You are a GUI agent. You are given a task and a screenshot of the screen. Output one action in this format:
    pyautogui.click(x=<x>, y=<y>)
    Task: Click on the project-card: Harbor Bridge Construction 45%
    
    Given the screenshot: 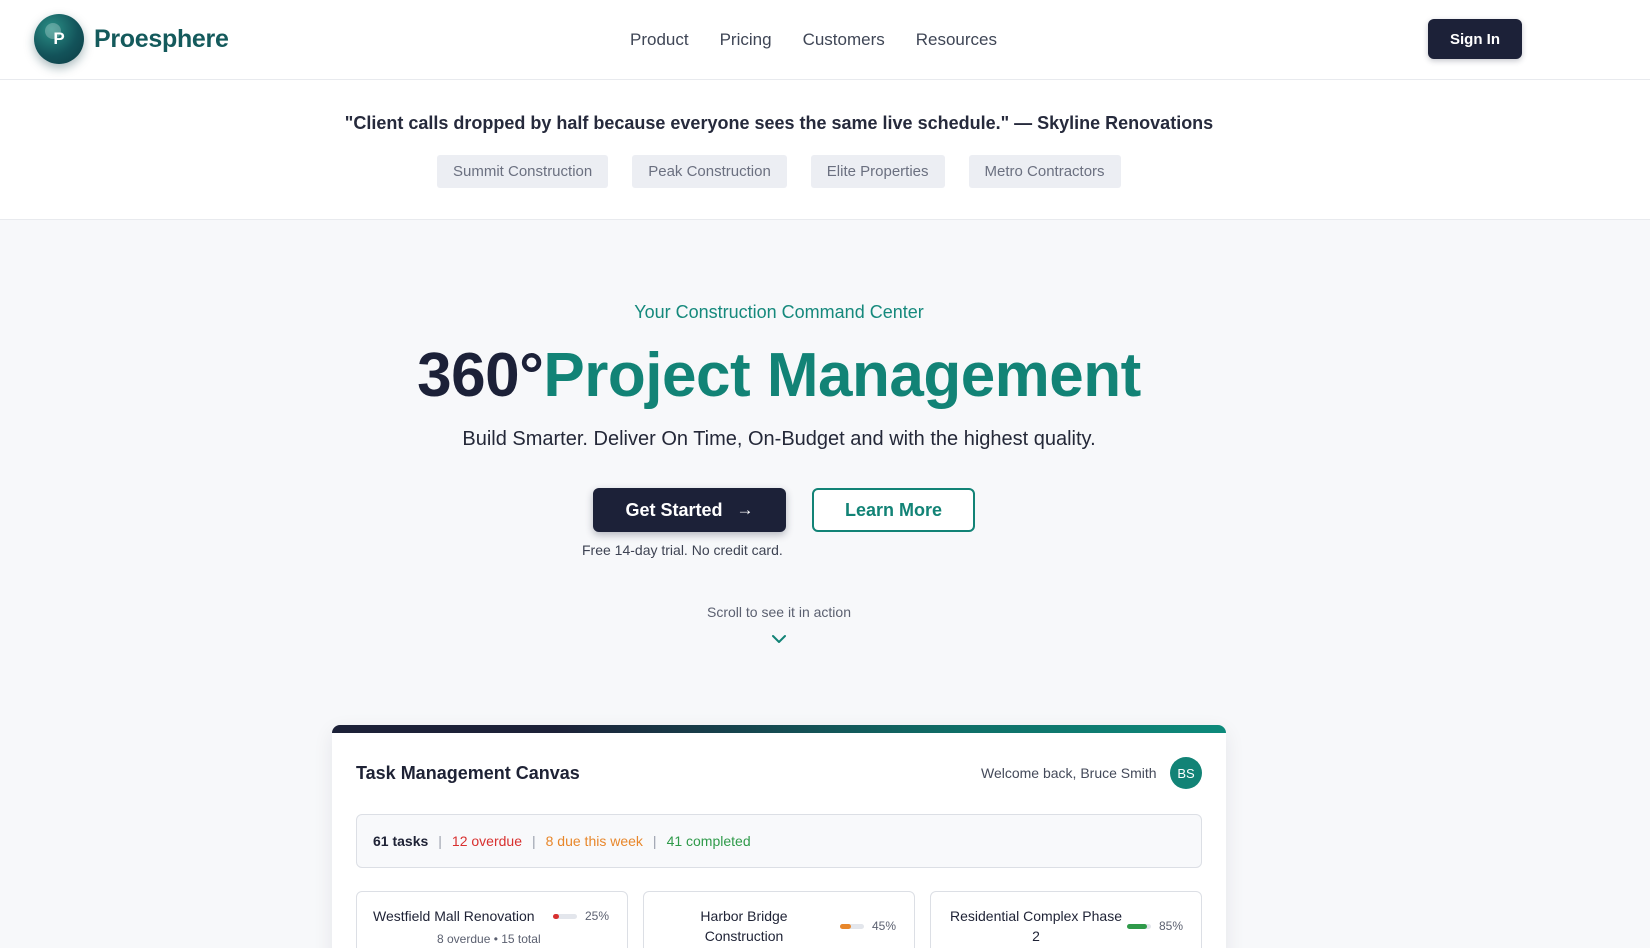 What is the action you would take?
    pyautogui.click(x=779, y=919)
    